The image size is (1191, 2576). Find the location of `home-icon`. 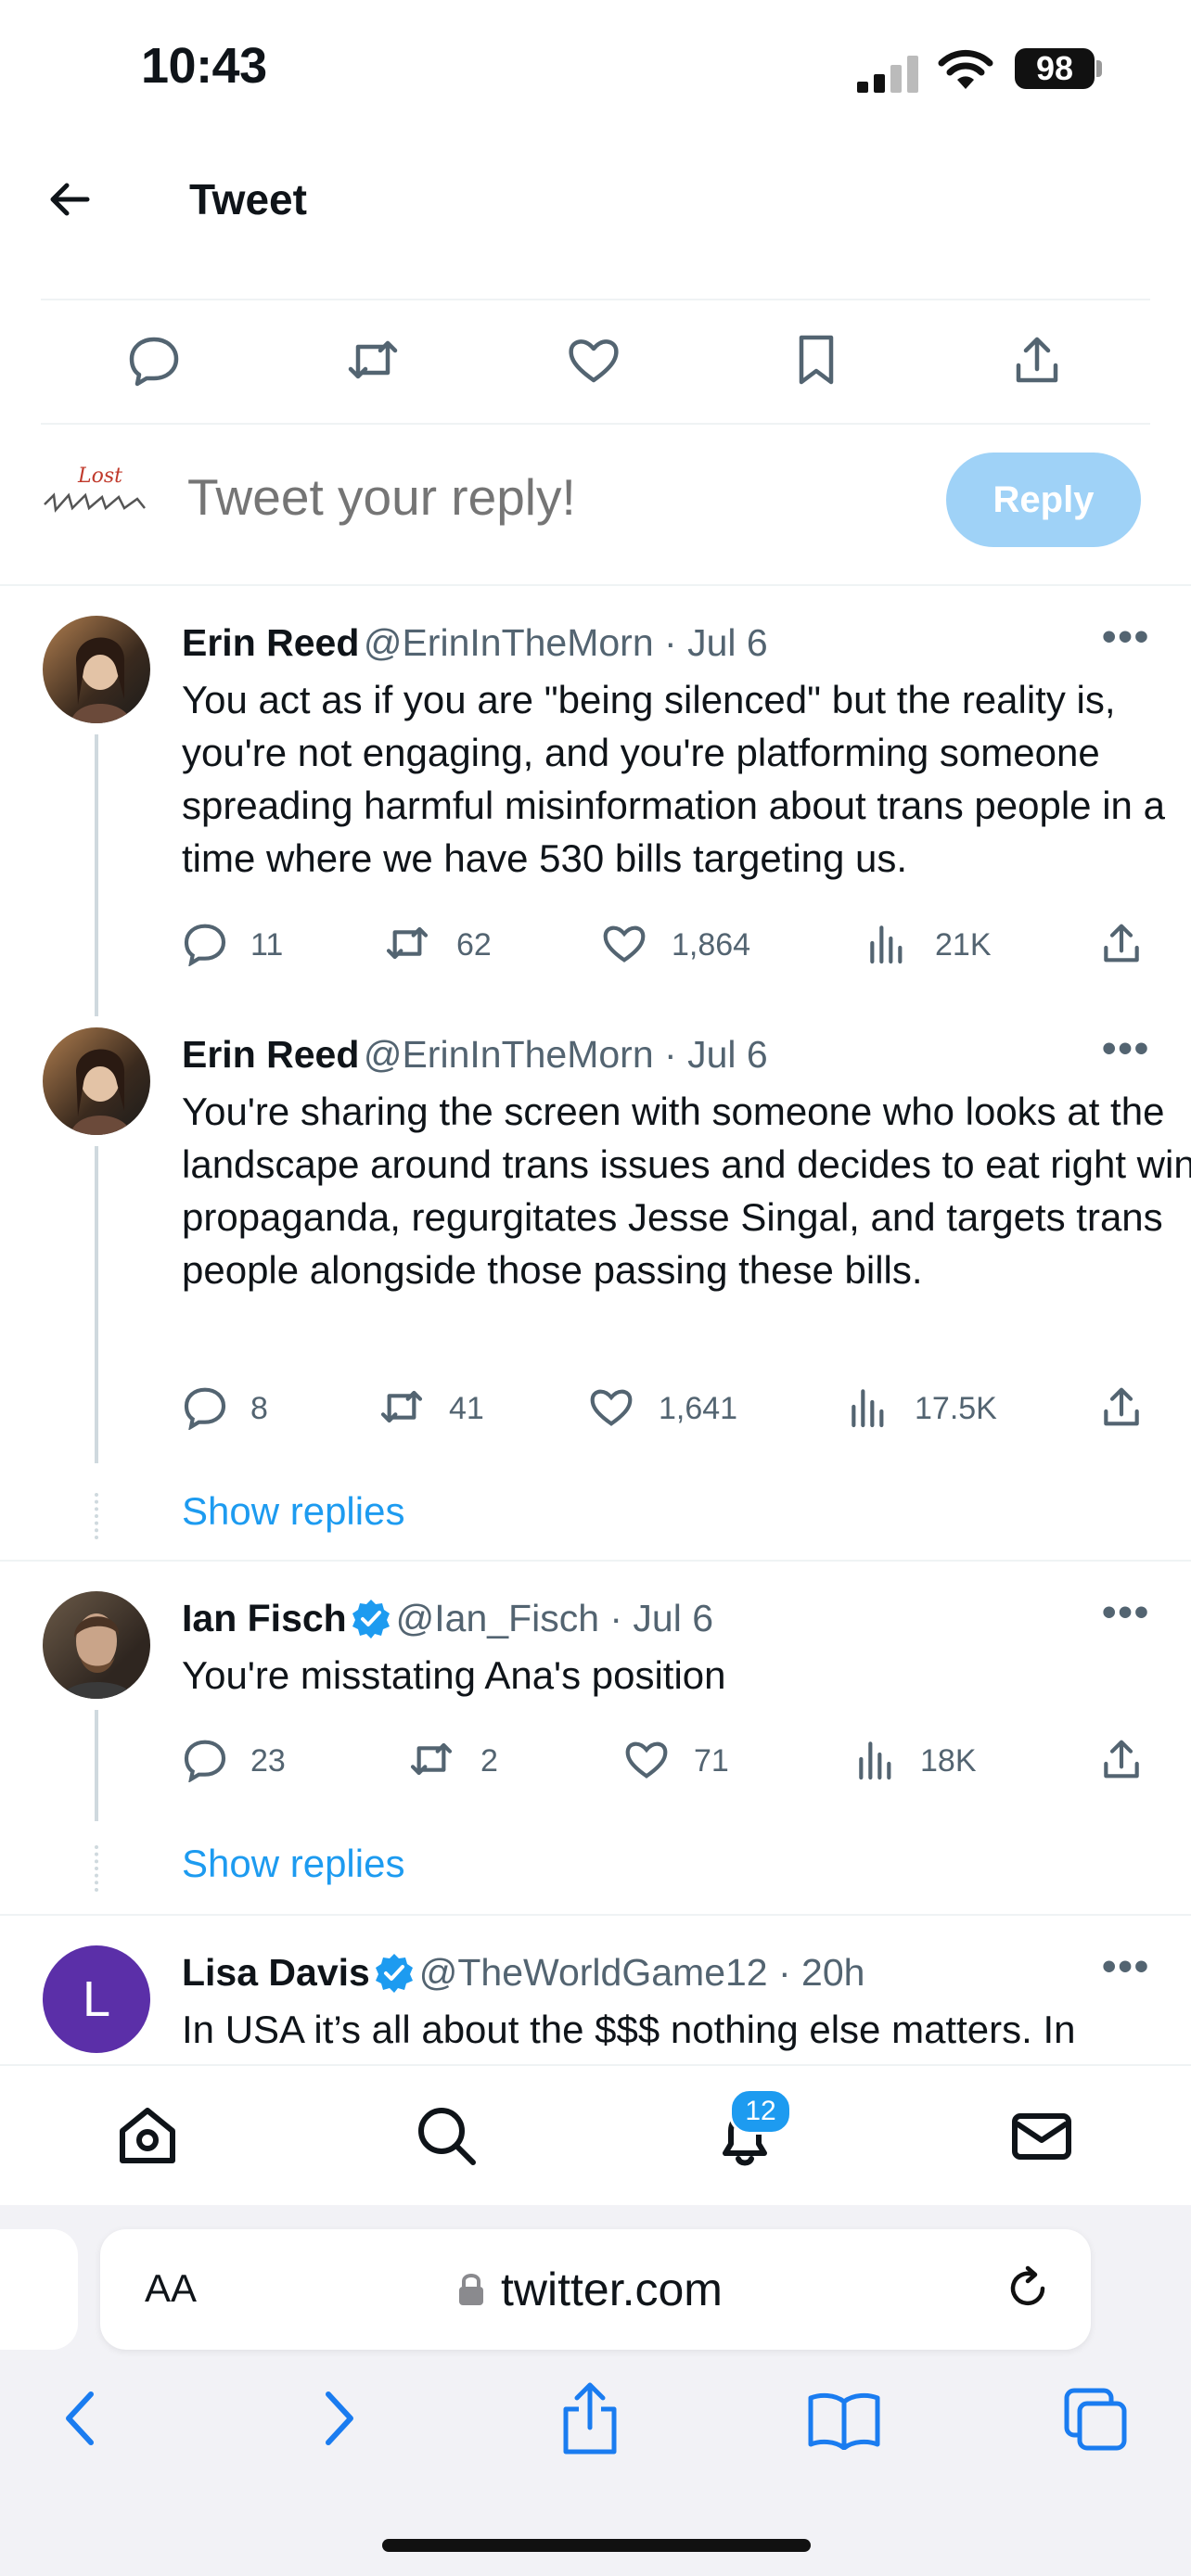

home-icon is located at coordinates (147, 2136).